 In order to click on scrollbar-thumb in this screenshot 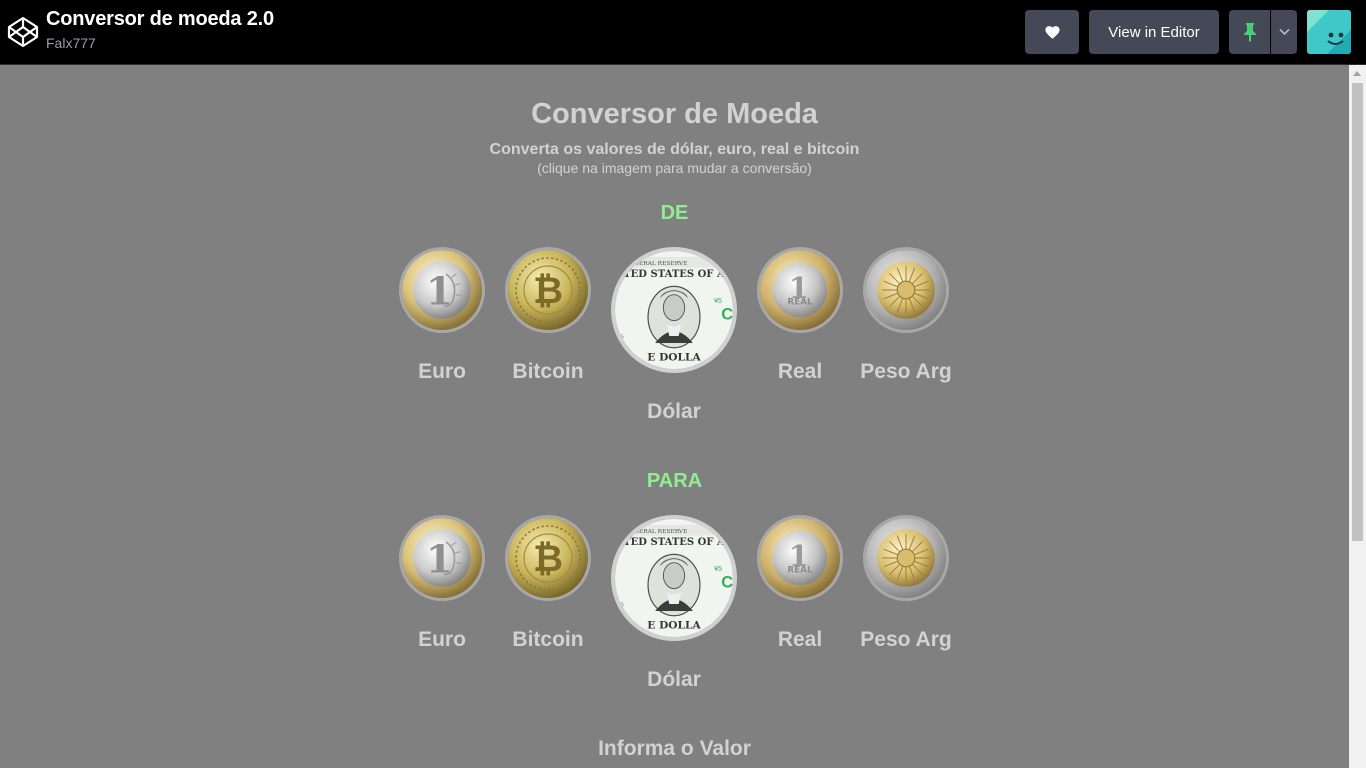, I will do `click(1357, 312)`.